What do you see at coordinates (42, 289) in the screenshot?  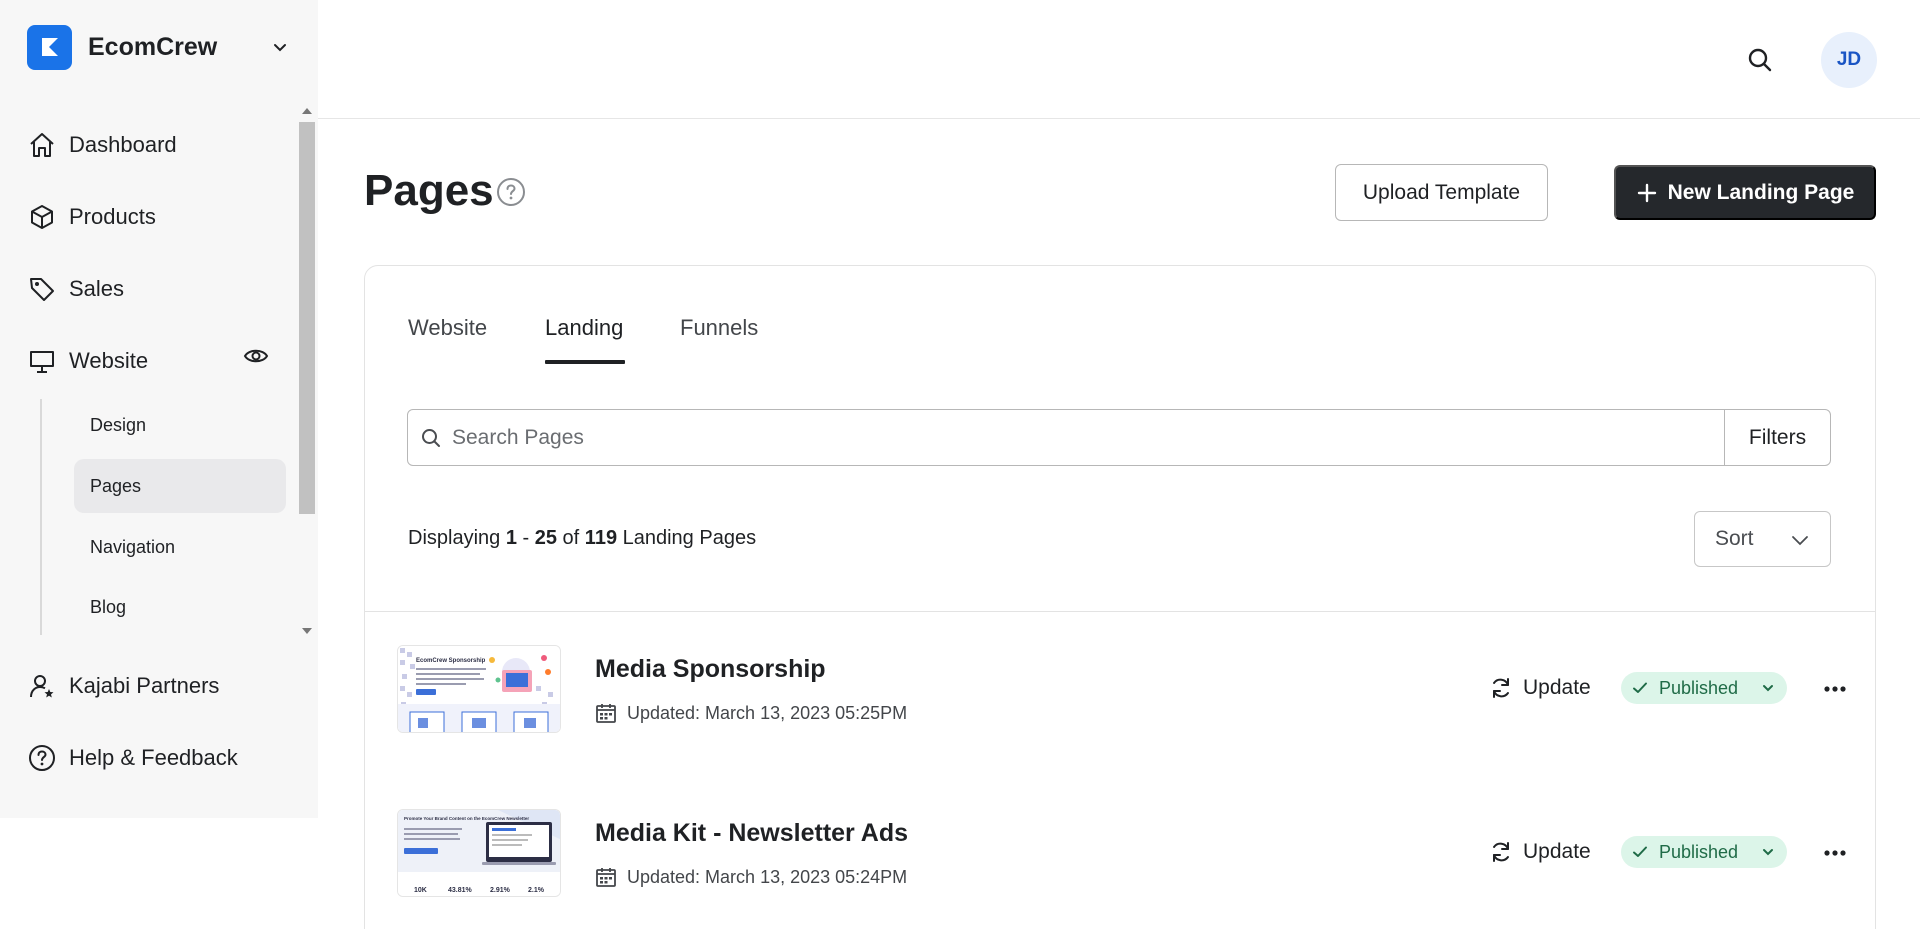 I see `tag-icon` at bounding box center [42, 289].